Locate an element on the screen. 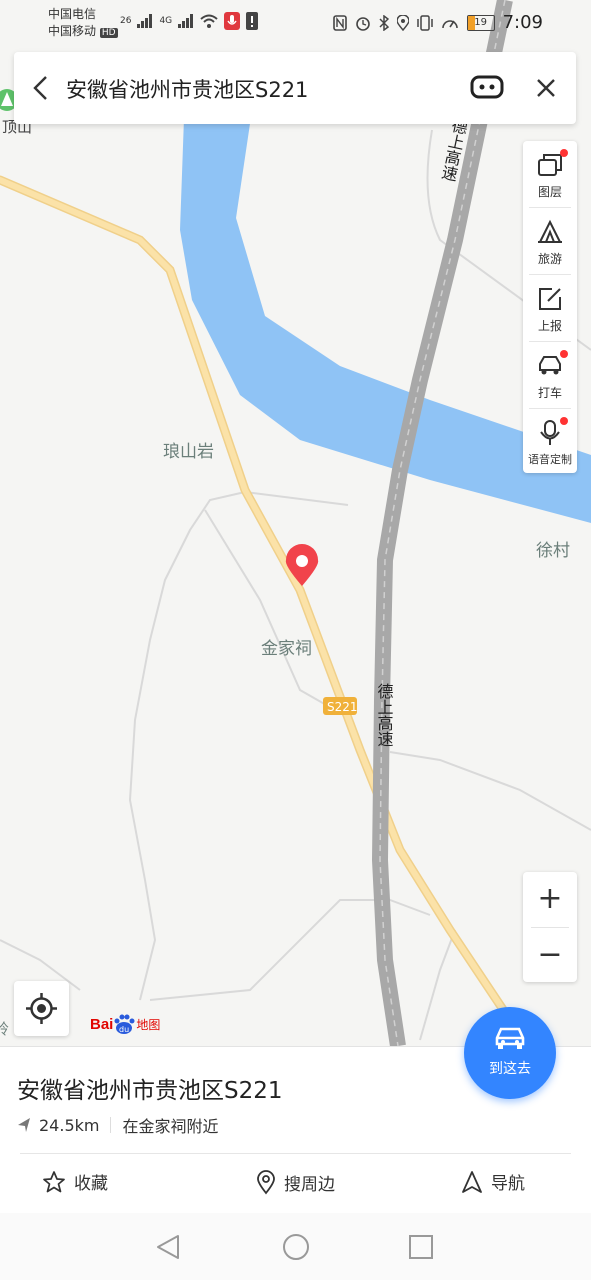  road-badge-s221: S221 is located at coordinates (342, 707).